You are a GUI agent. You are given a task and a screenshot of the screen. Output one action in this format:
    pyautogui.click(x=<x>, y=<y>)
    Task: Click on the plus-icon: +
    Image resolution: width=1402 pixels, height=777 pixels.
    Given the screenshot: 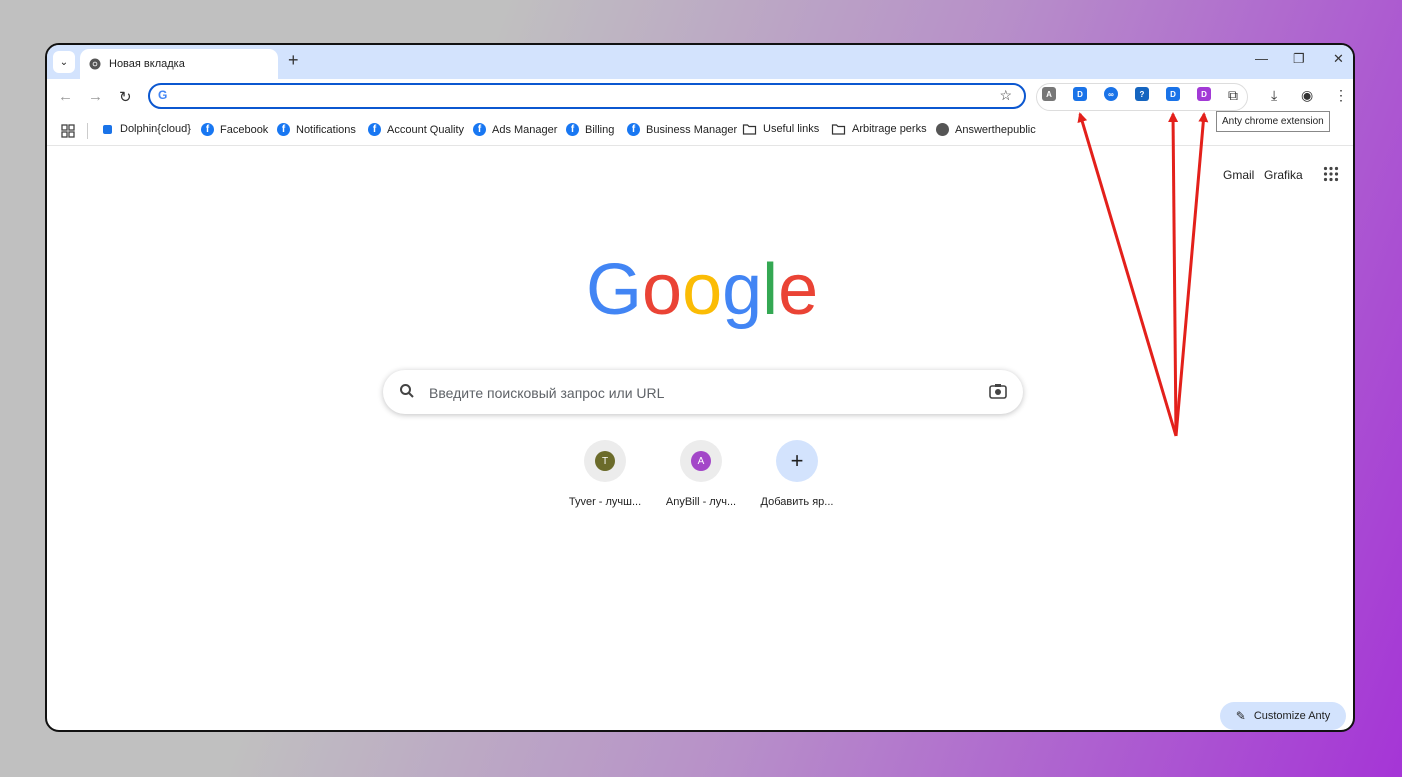 What is the action you would take?
    pyautogui.click(x=797, y=461)
    